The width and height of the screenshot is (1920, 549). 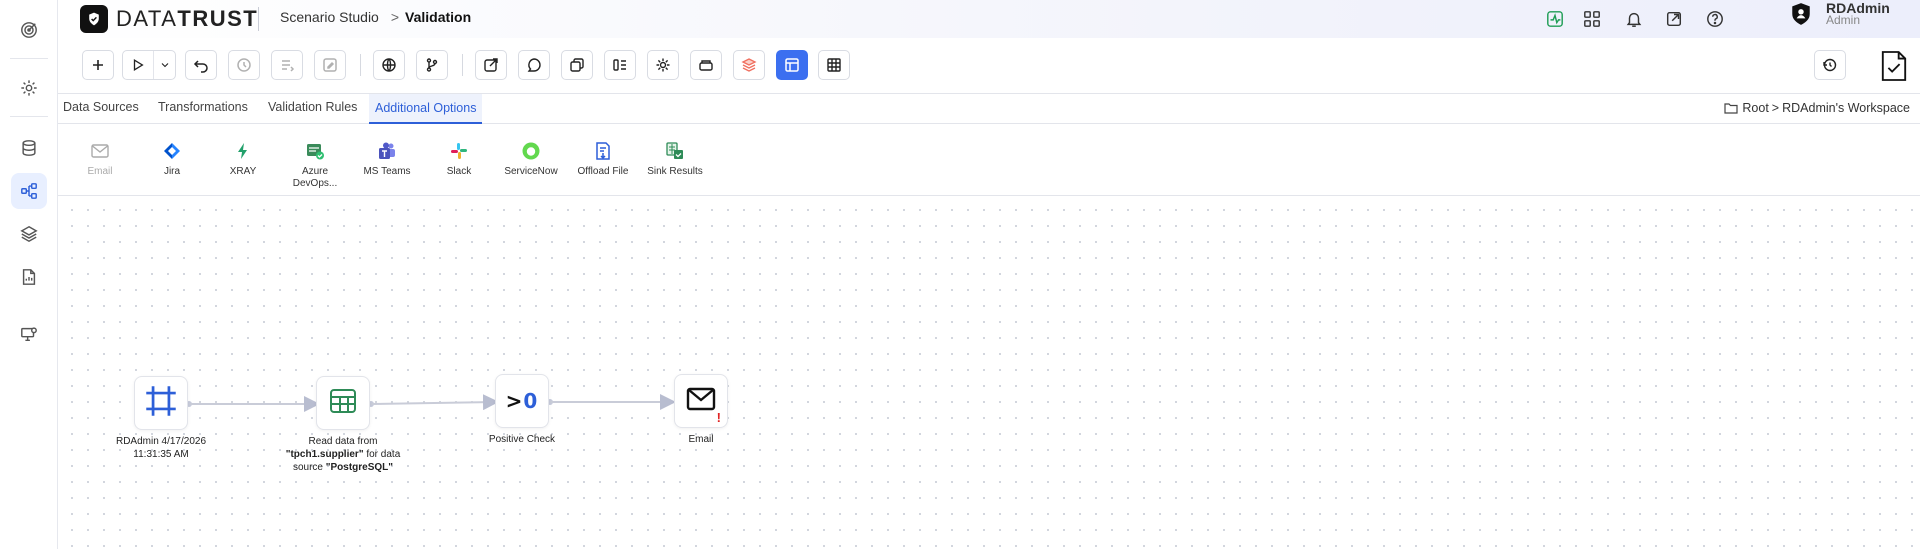 I want to click on frame-icon, so click(x=161, y=403).